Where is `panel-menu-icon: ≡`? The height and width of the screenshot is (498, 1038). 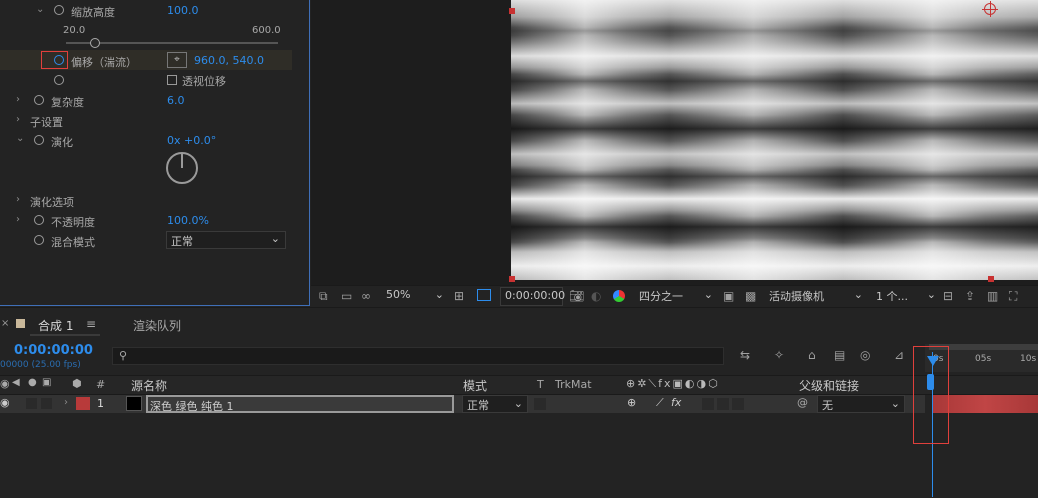 panel-menu-icon: ≡ is located at coordinates (91, 324).